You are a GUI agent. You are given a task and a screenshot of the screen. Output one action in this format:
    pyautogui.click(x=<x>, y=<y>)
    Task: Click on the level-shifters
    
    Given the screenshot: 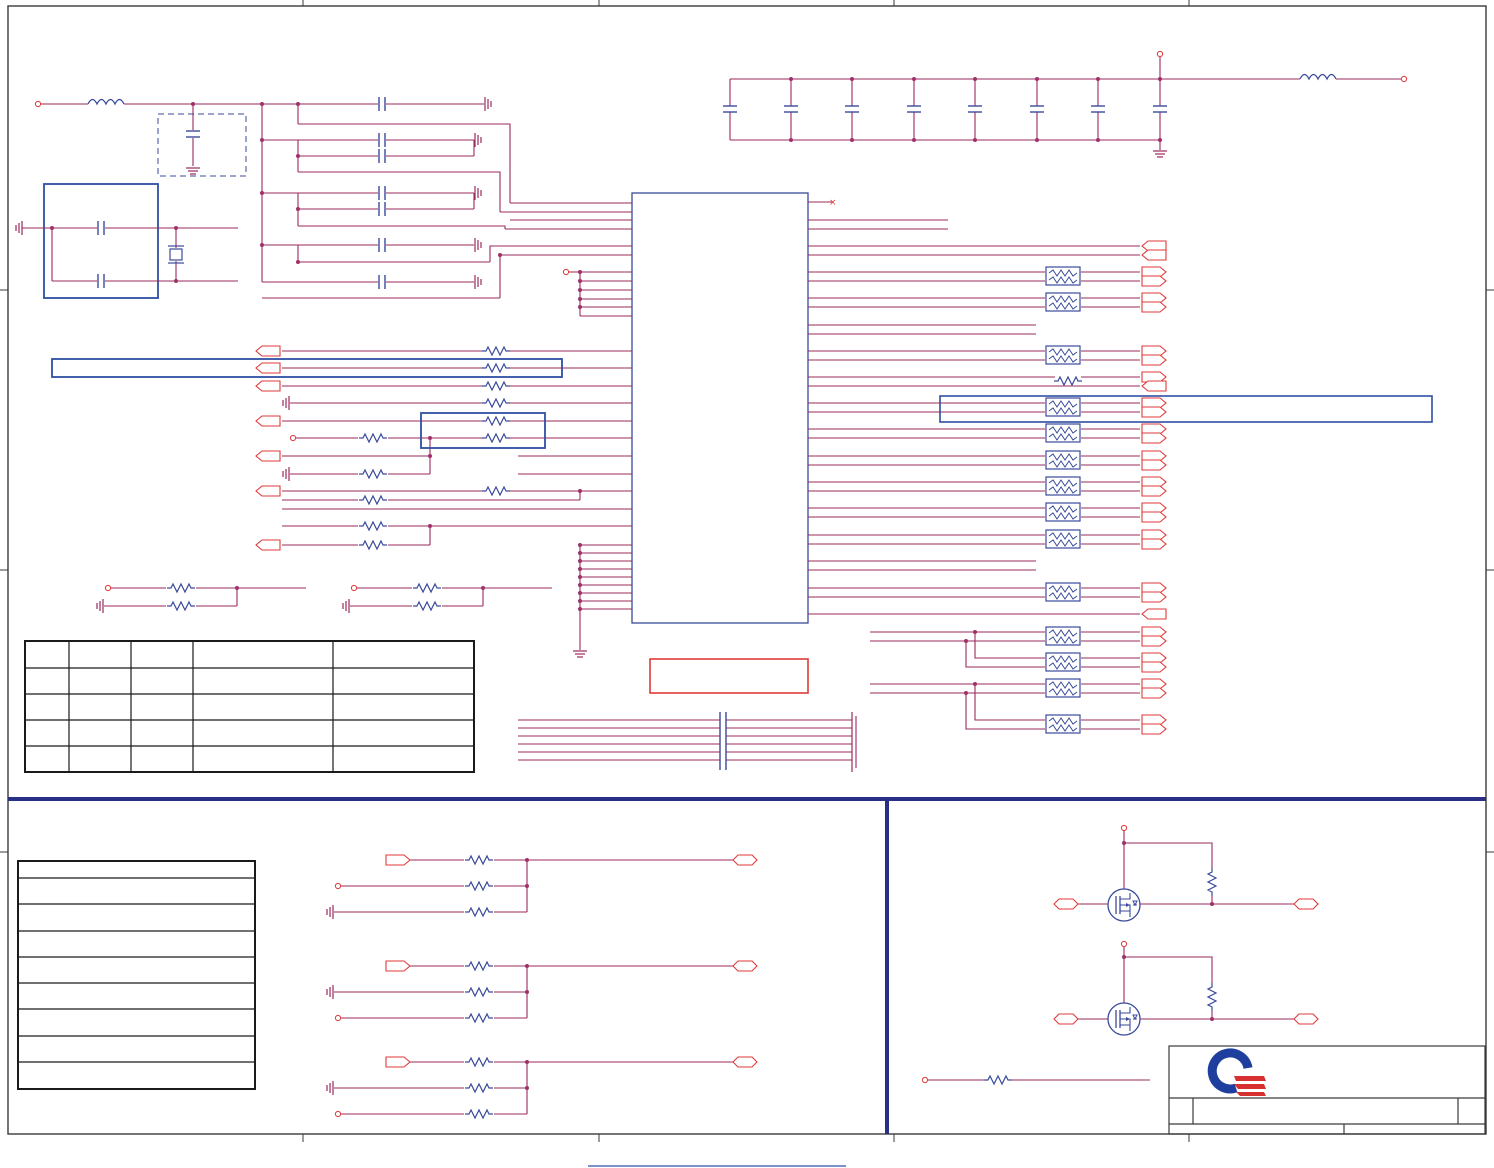 What is the action you would take?
    pyautogui.click(x=1120, y=954)
    